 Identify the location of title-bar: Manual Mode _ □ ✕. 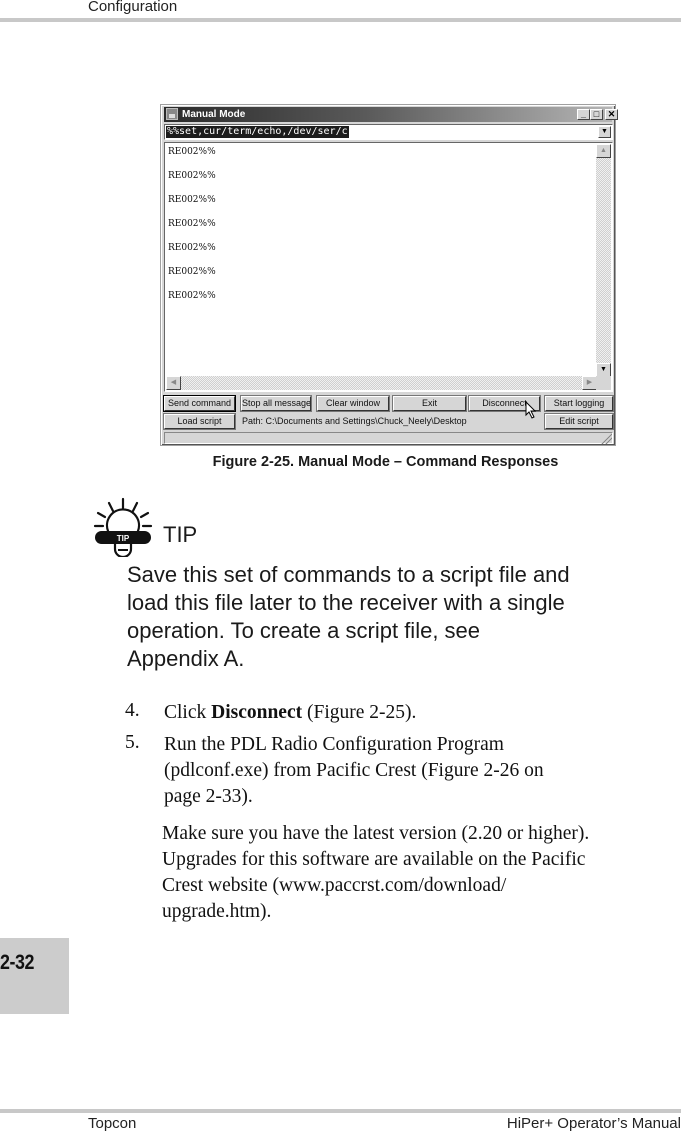
(391, 114).